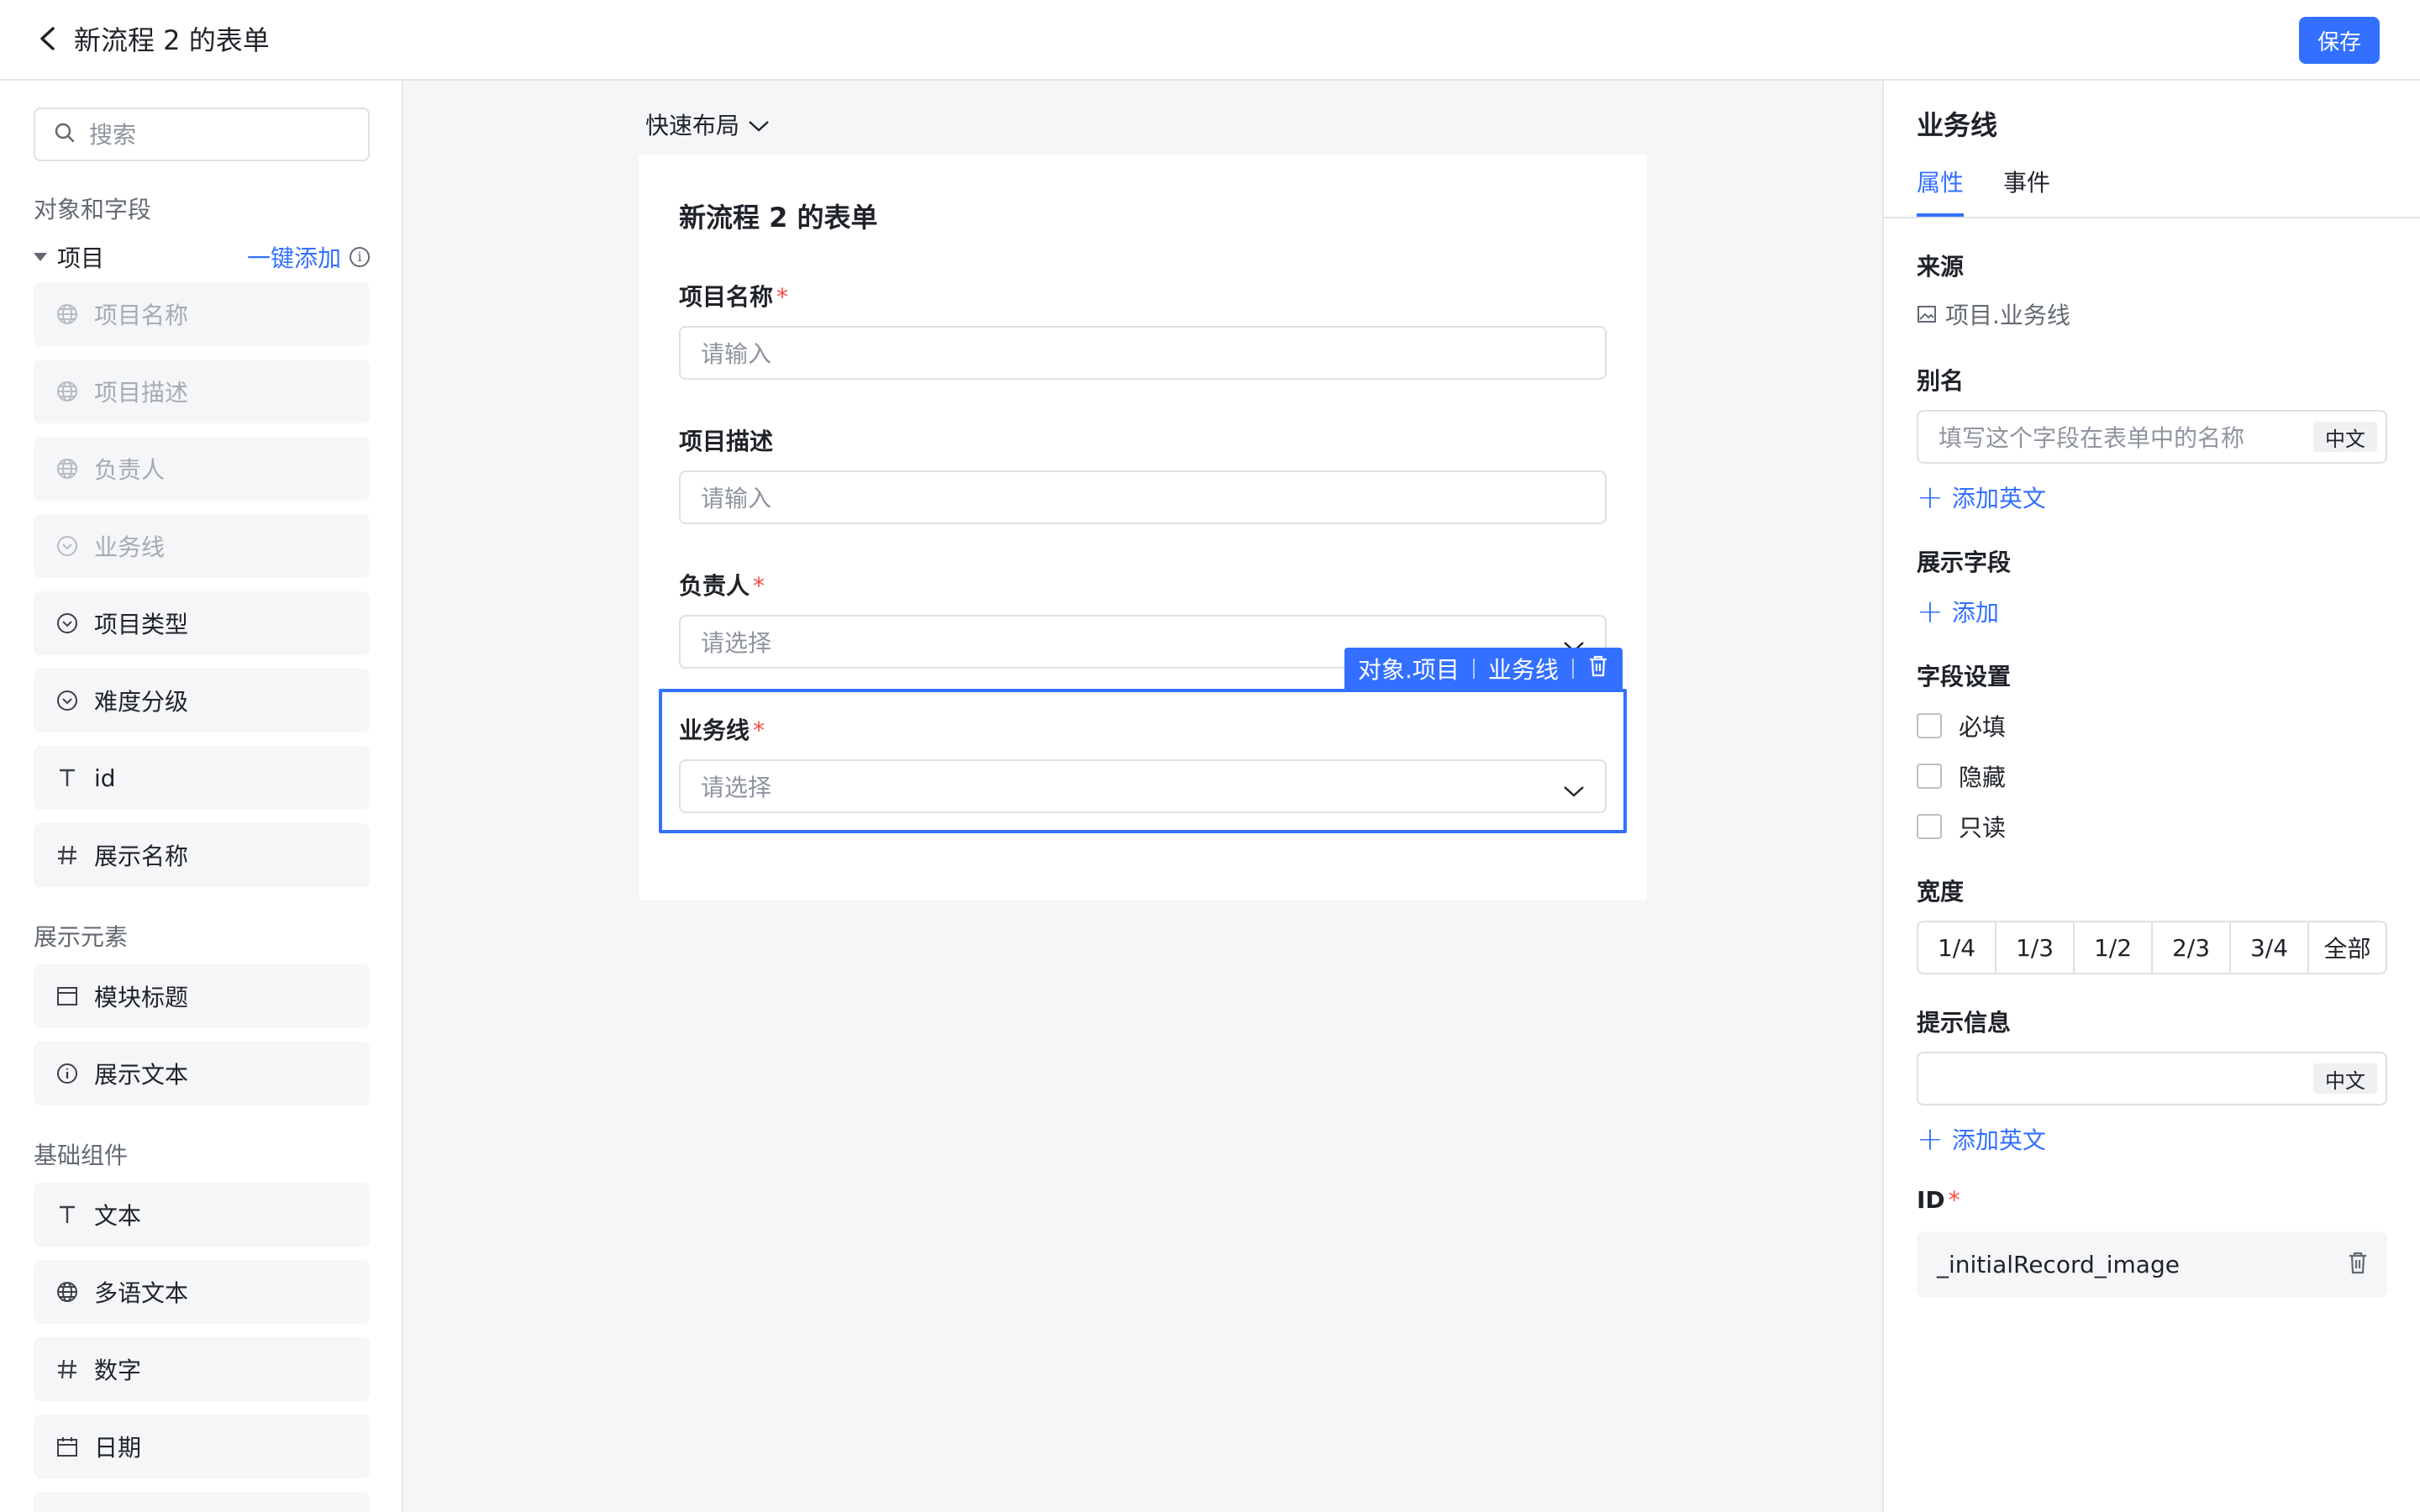  Describe the element at coordinates (142, 997) in the screenshot. I see `field-item-label: 模块标题` at that location.